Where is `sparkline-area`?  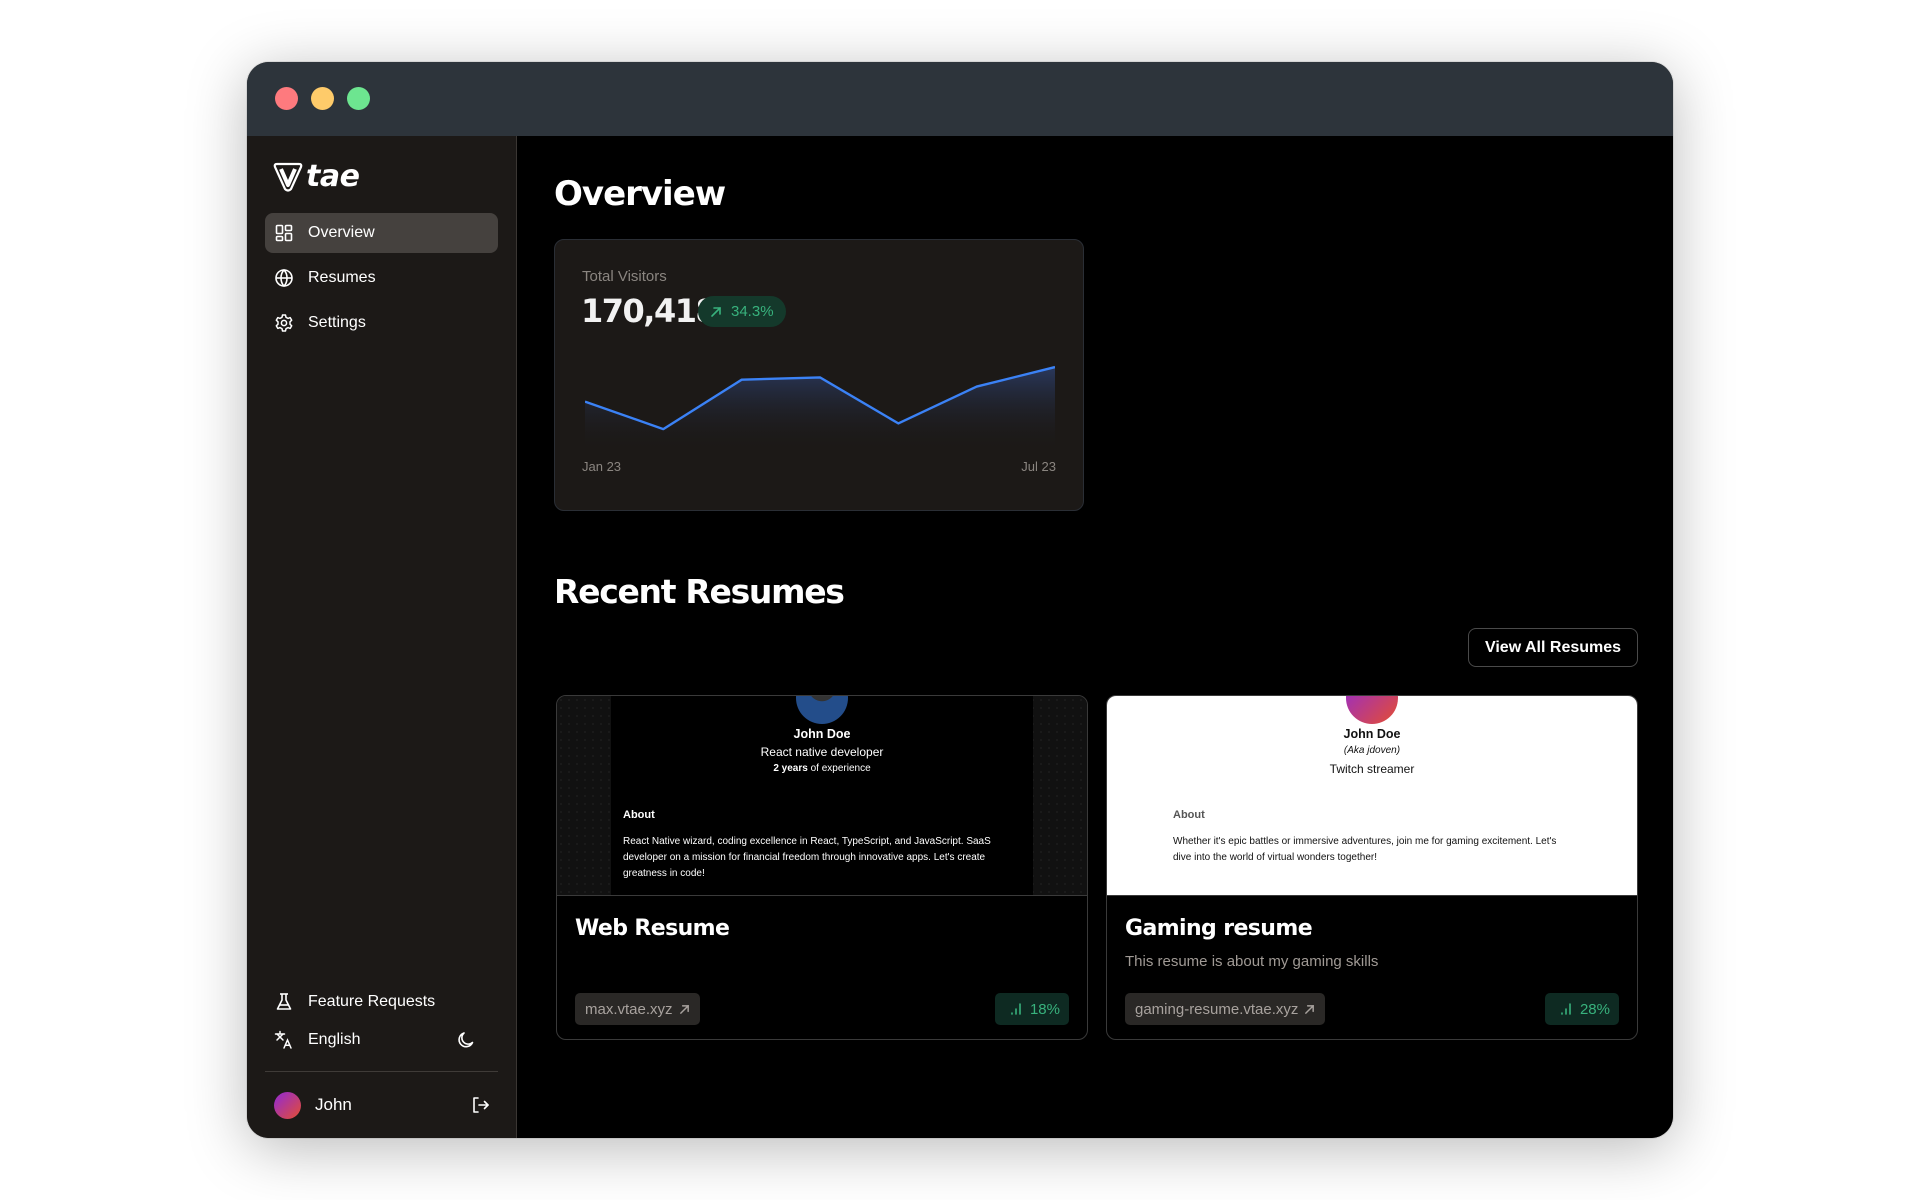 sparkline-area is located at coordinates (820, 409).